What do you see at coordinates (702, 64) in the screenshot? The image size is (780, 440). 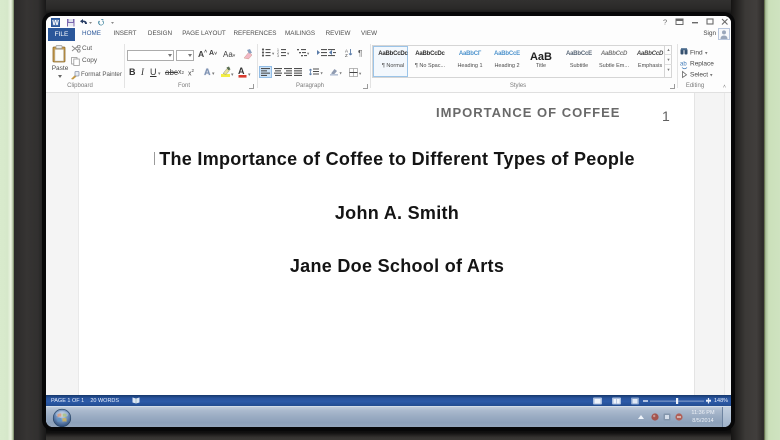 I see `svg-text: Replace` at bounding box center [702, 64].